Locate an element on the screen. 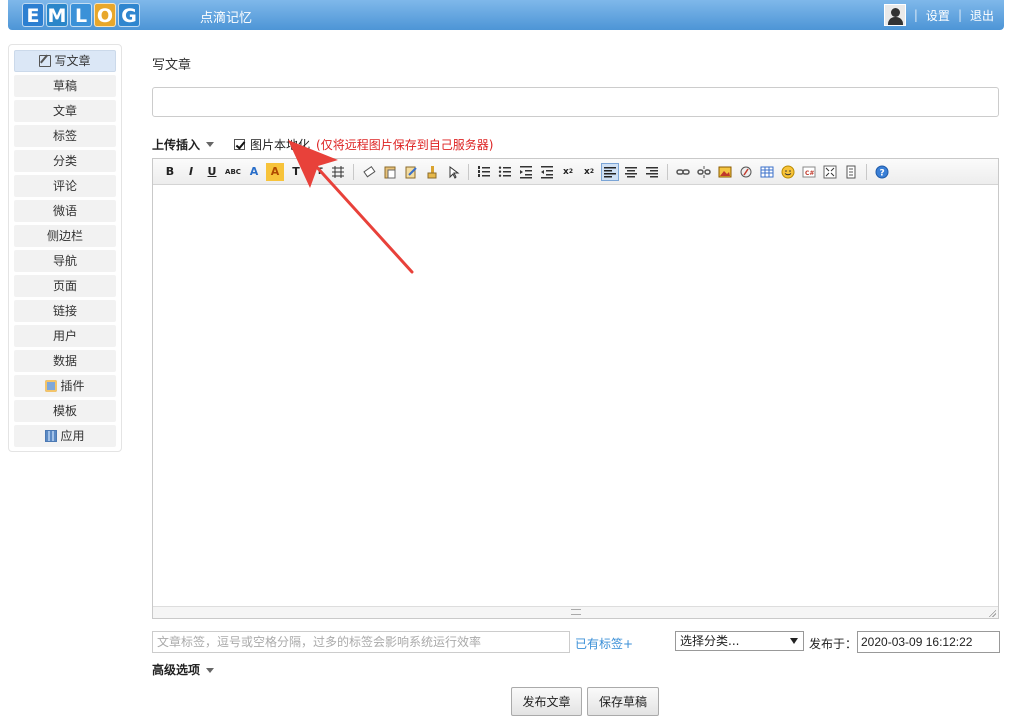  save-draft-button: 保存草稿 is located at coordinates (623, 701).